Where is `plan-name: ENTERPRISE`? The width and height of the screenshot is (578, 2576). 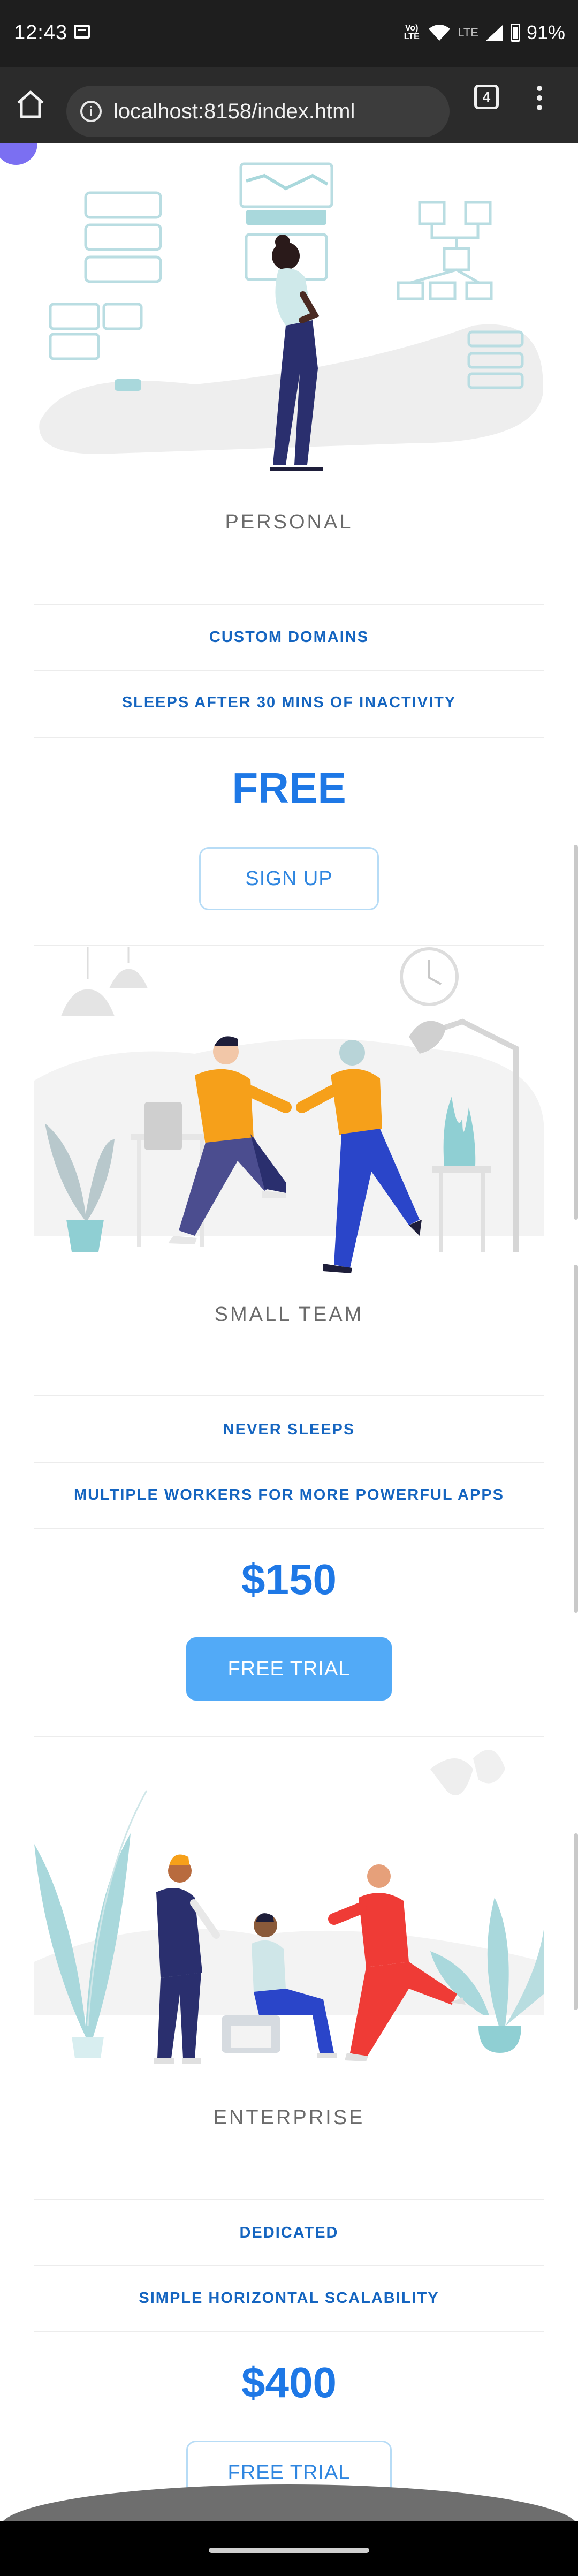 plan-name: ENTERPRISE is located at coordinates (289, 2117).